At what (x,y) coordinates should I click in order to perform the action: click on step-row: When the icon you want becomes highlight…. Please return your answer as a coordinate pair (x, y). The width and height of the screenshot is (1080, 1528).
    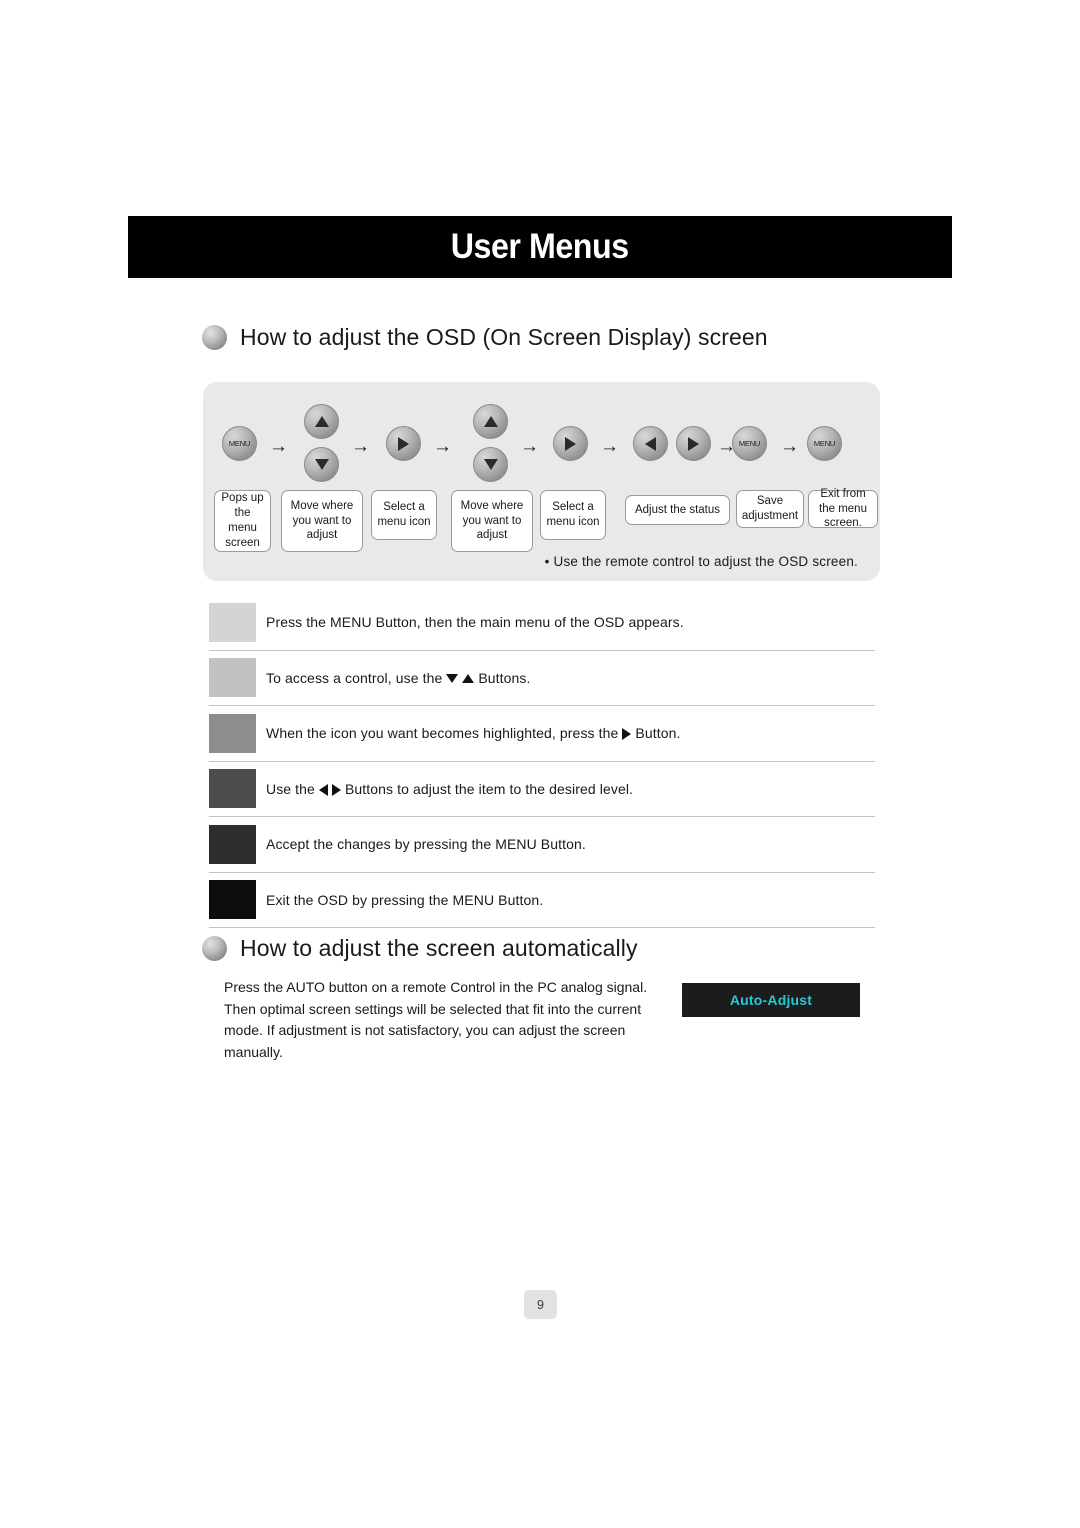
    Looking at the image, I should click on (542, 734).